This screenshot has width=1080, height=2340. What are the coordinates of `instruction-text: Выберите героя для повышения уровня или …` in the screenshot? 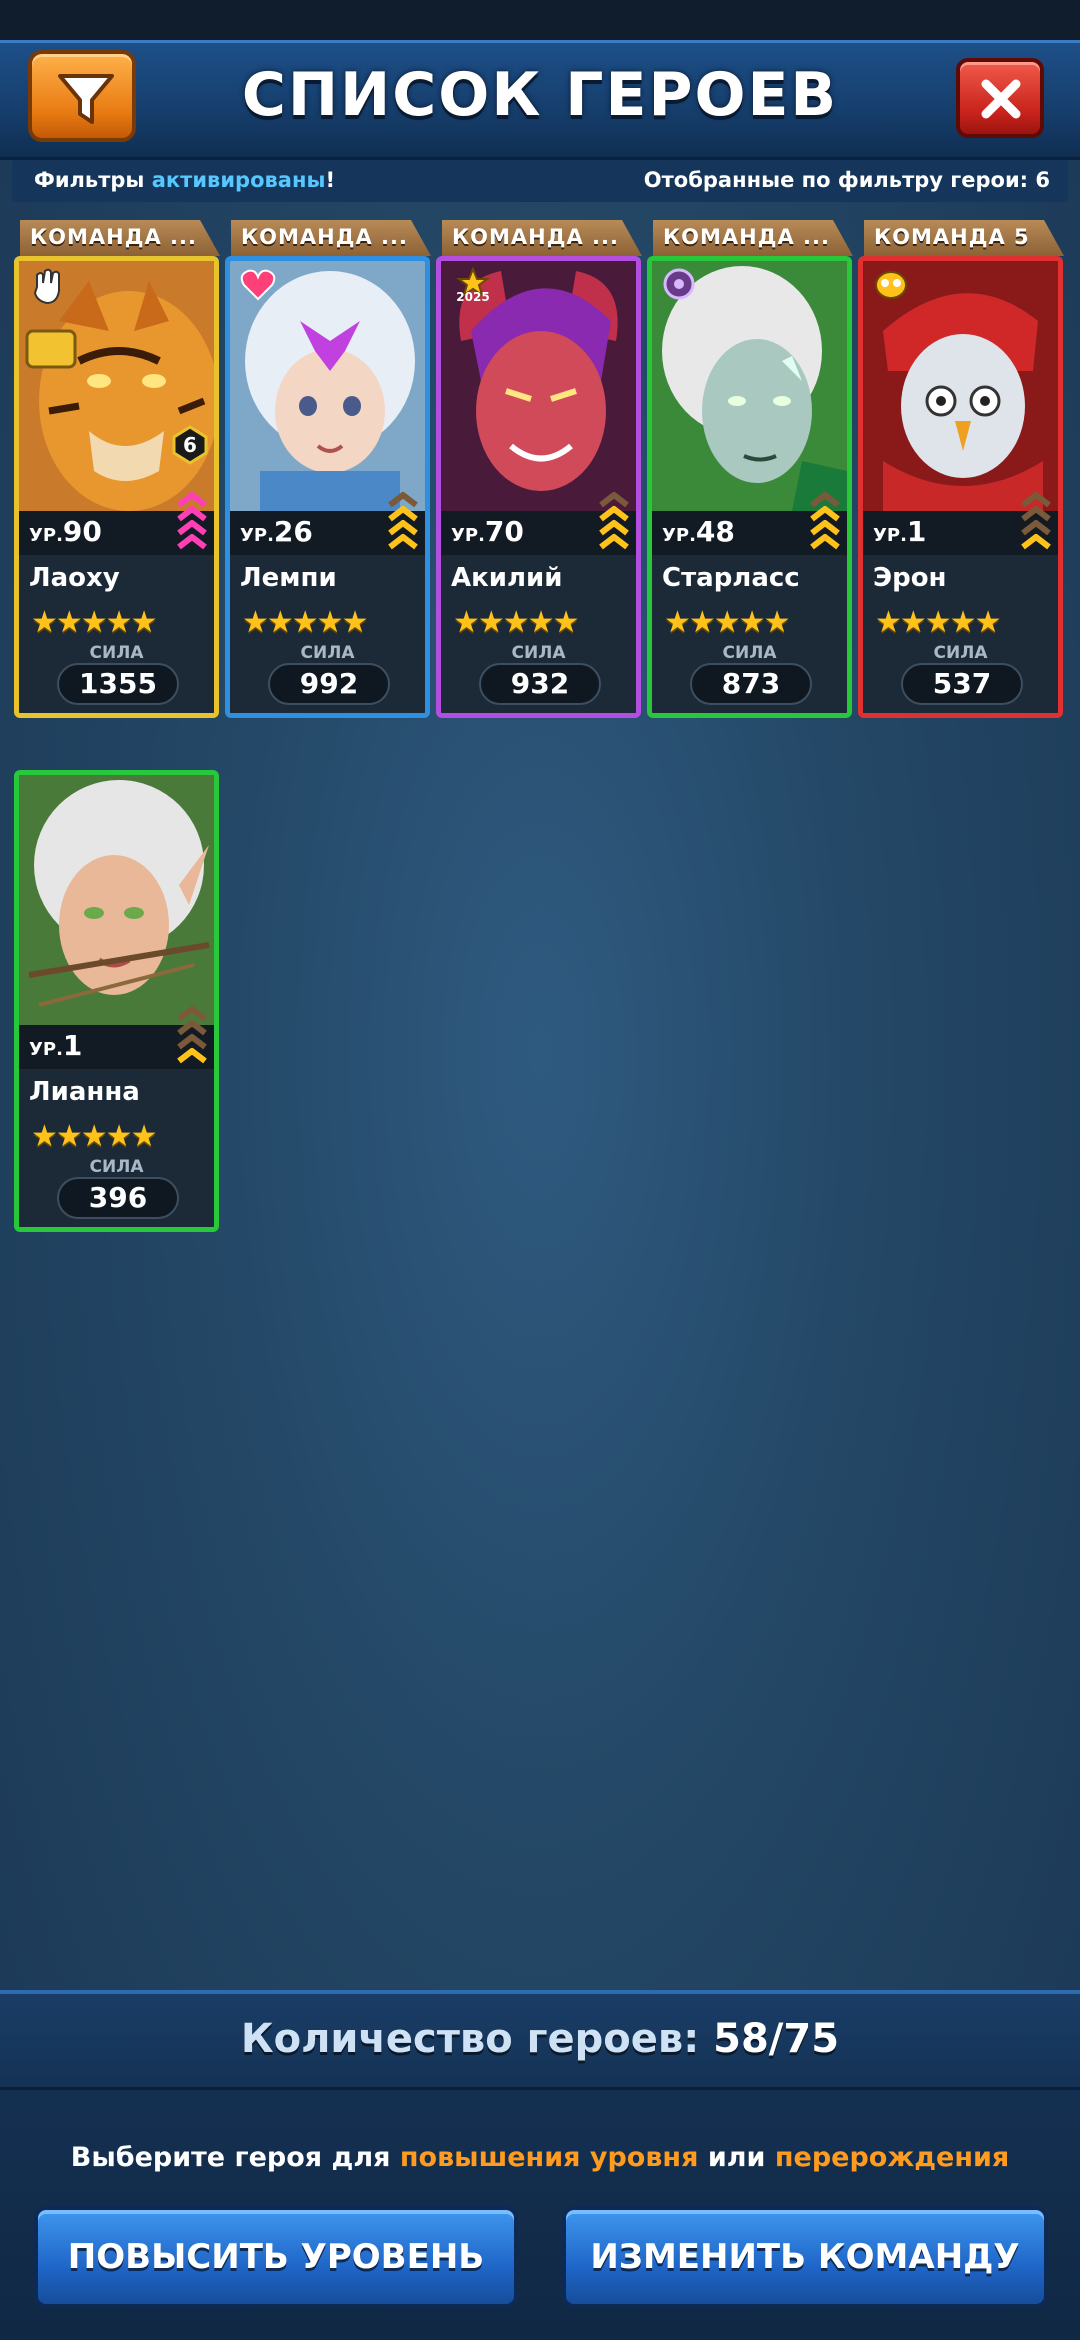 It's located at (540, 2157).